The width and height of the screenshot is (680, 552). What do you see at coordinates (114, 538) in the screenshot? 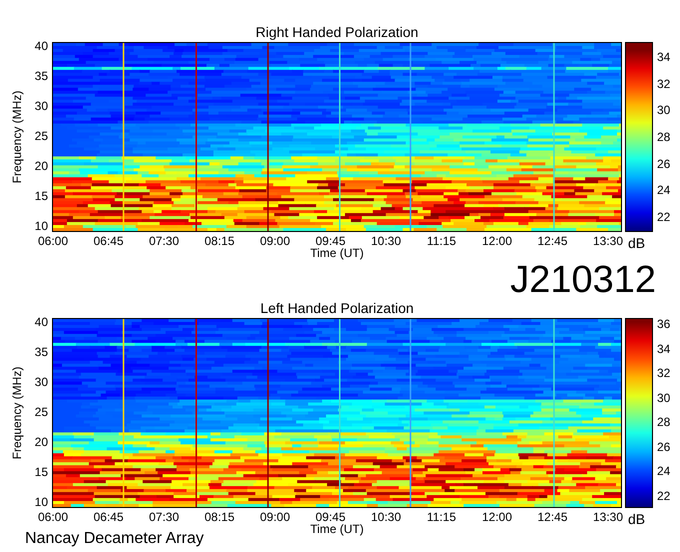
I see `footer-text: Nancay Decameter Array` at bounding box center [114, 538].